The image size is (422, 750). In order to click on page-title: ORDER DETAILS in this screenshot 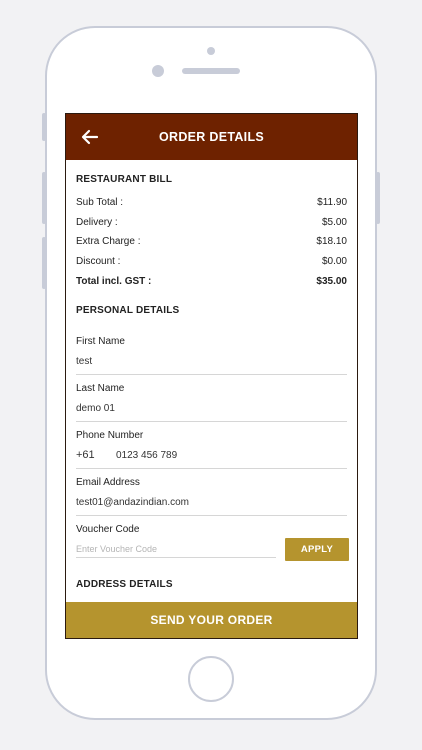, I will do `click(211, 137)`.